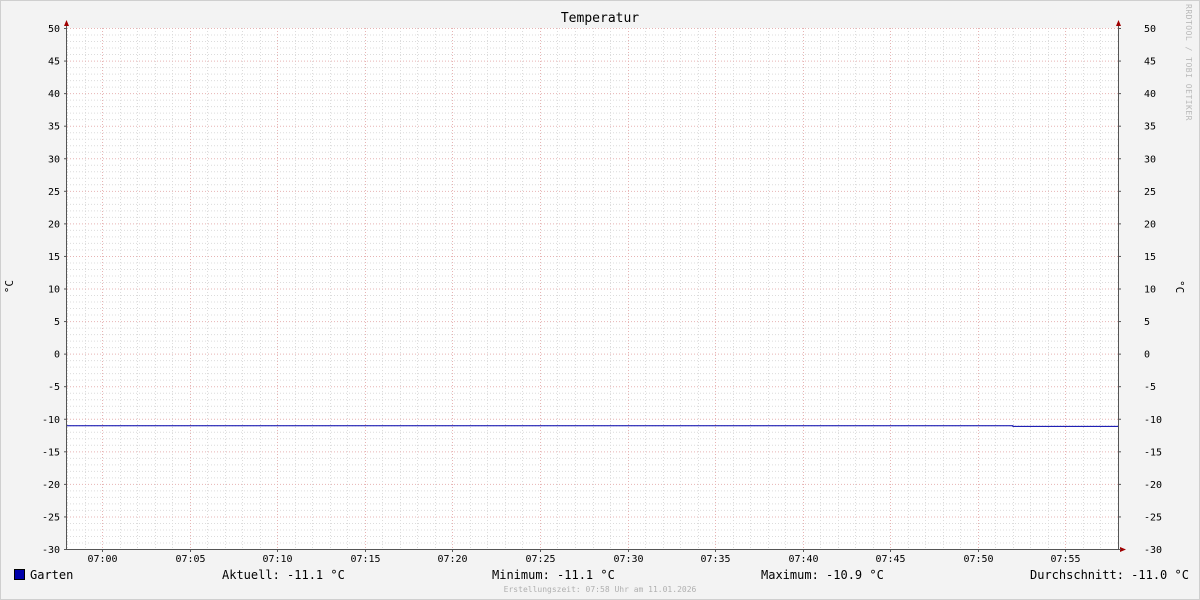 Image resolution: width=1200 pixels, height=600 pixels. I want to click on x-tick-label: 07:35, so click(715, 559).